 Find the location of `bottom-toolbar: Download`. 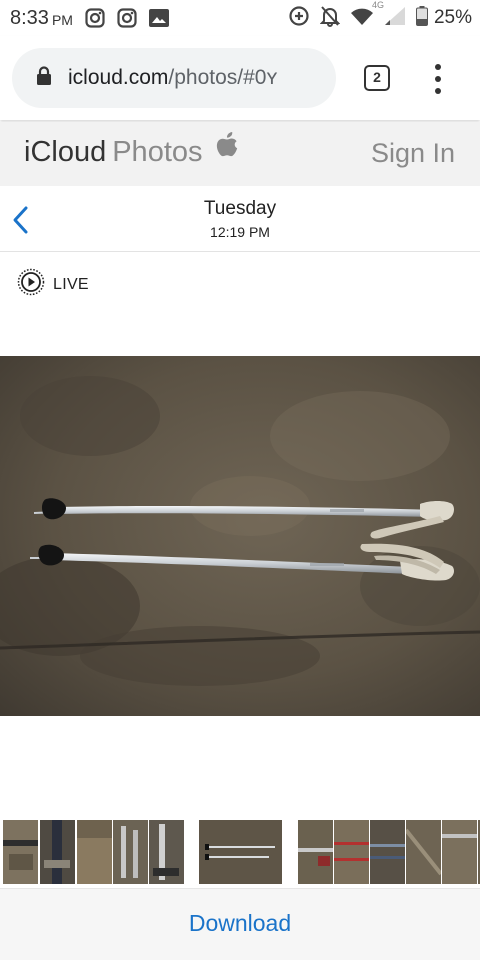

bottom-toolbar: Download is located at coordinates (240, 924).